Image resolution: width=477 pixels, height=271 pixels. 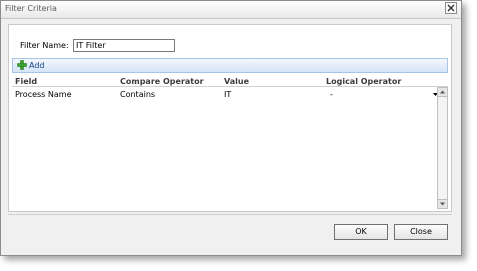 What do you see at coordinates (236, 81) in the screenshot?
I see `column-header-value: Value` at bounding box center [236, 81].